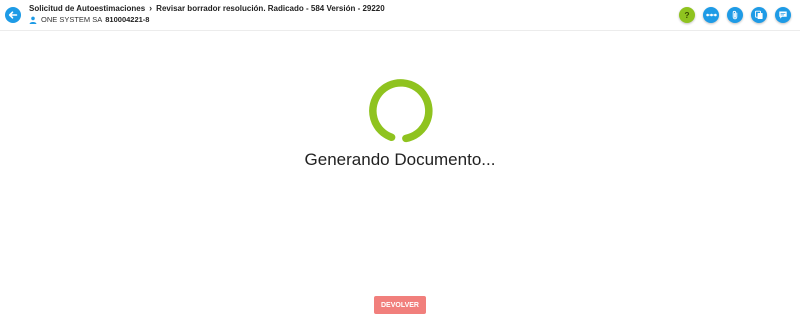  Describe the element at coordinates (72, 19) in the screenshot. I see `company-name: ONE SYSTEM SA` at that location.